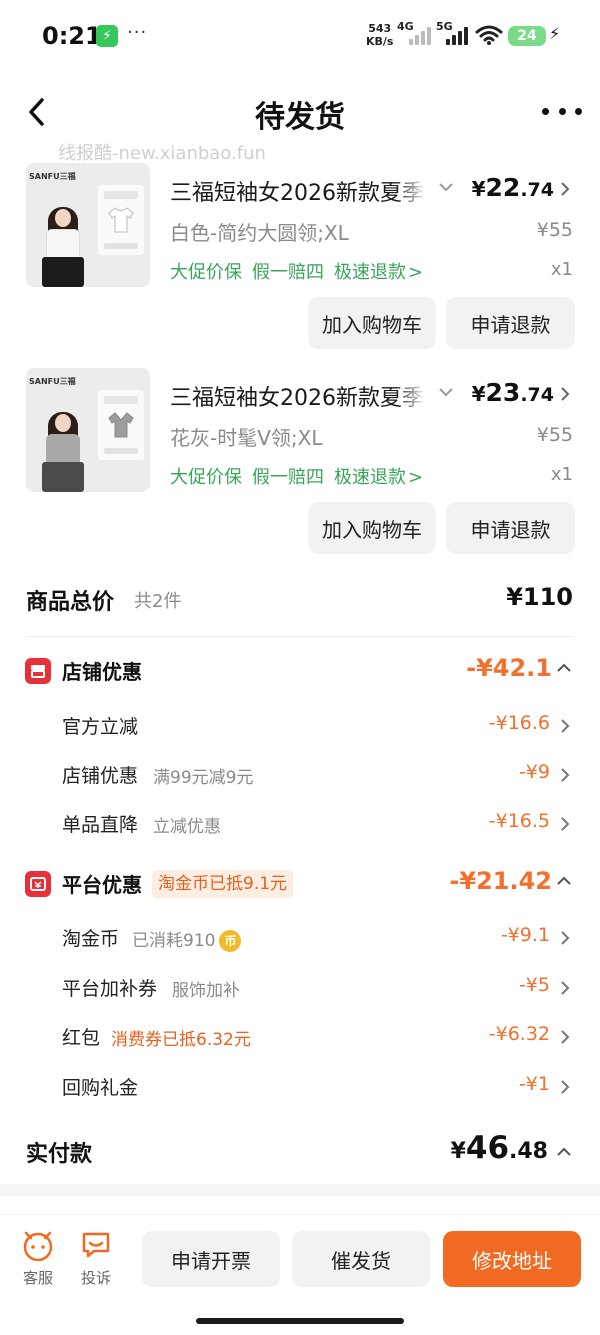 This screenshot has width=600, height=1335. What do you see at coordinates (300, 1321) in the screenshot?
I see `home-indicator` at bounding box center [300, 1321].